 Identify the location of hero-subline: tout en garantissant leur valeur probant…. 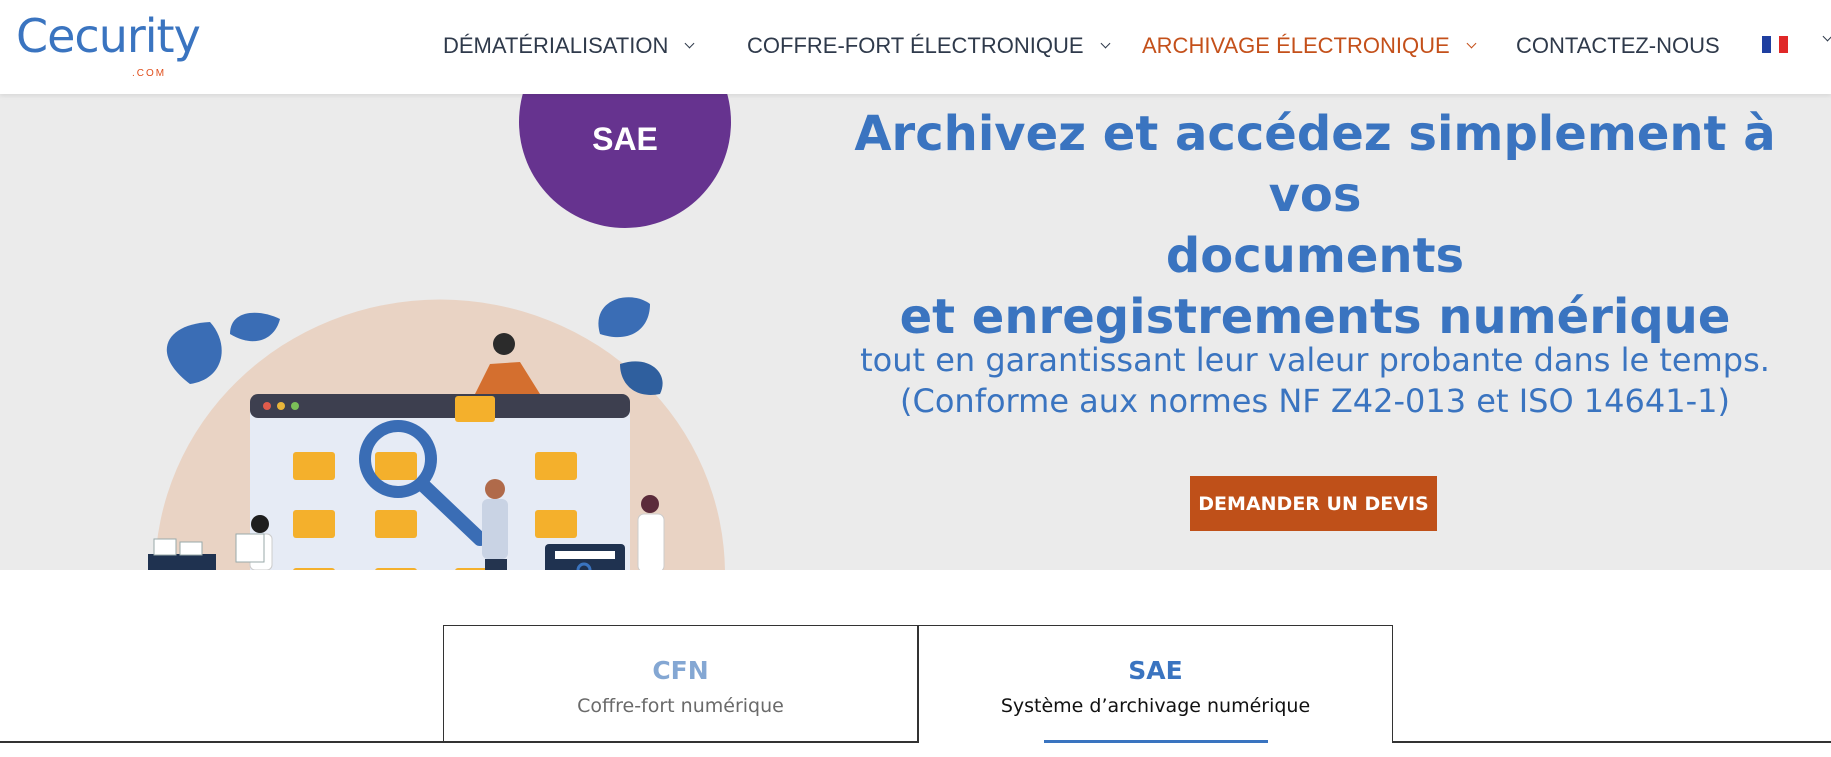
(1315, 381).